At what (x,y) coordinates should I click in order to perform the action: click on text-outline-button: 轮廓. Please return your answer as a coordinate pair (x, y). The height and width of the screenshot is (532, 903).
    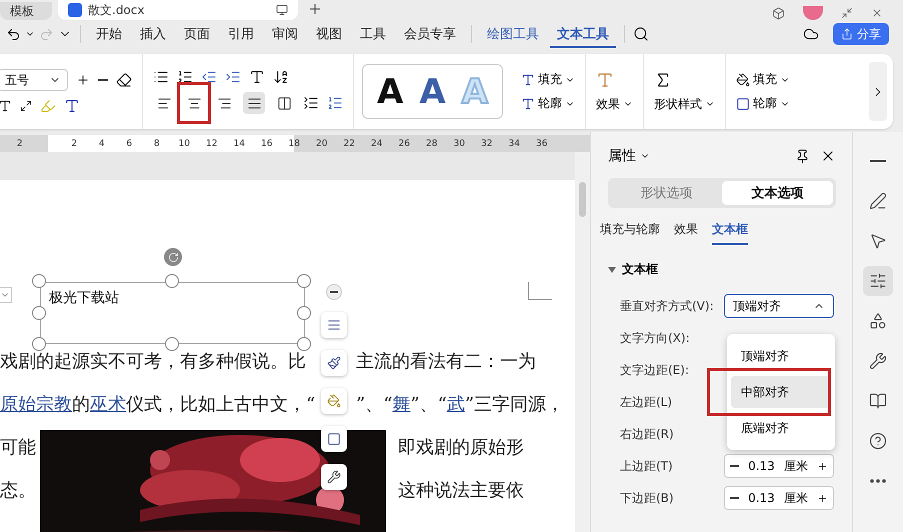
    Looking at the image, I should click on (547, 103).